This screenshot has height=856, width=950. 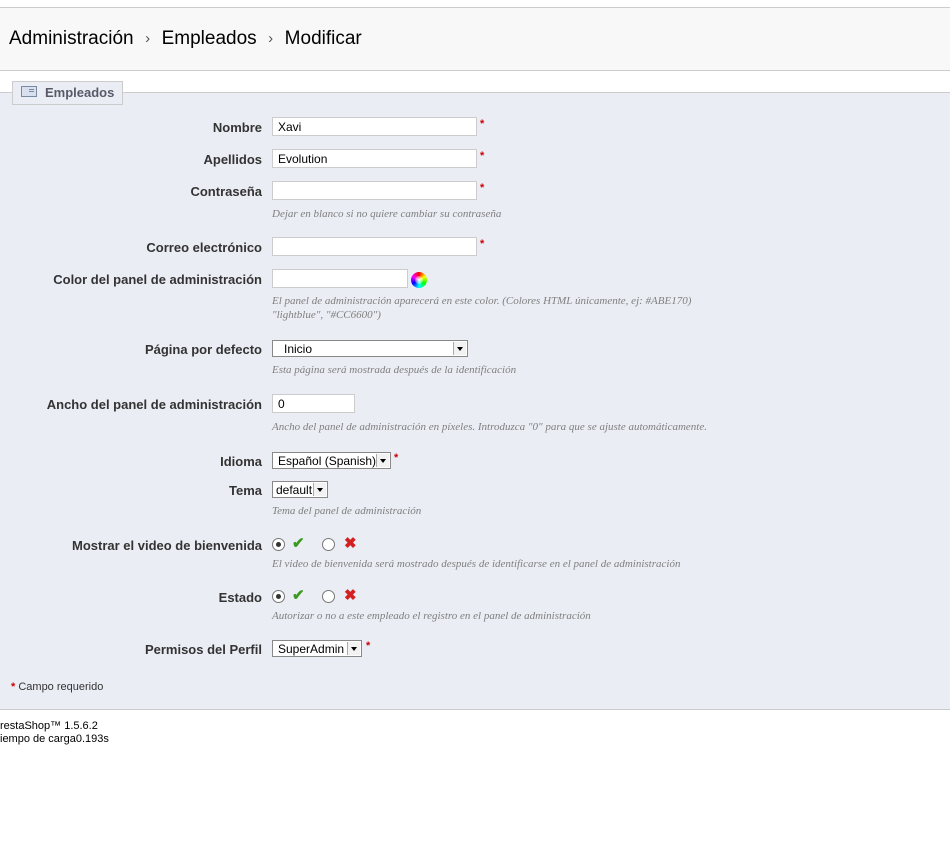 I want to click on permisos-label: Permisos del Perfil, so click(x=203, y=649).